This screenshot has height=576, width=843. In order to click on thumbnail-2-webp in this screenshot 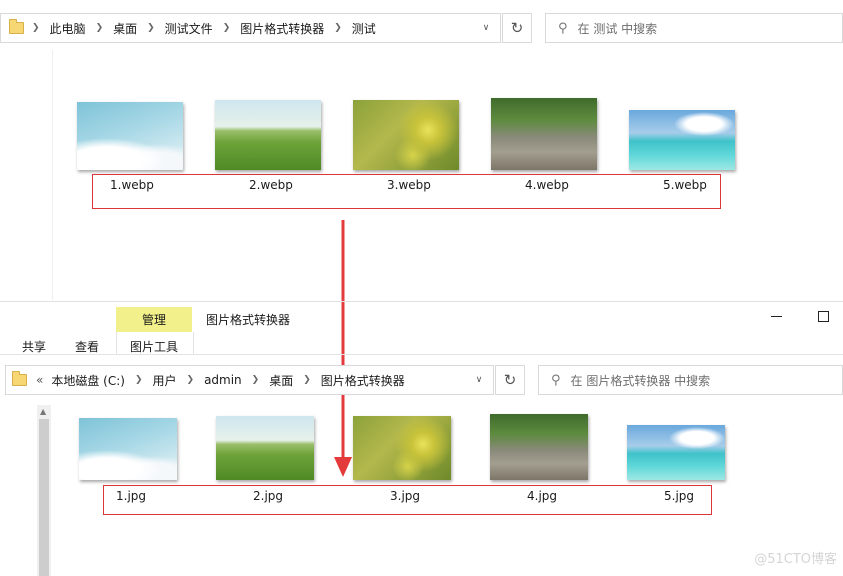, I will do `click(268, 135)`.